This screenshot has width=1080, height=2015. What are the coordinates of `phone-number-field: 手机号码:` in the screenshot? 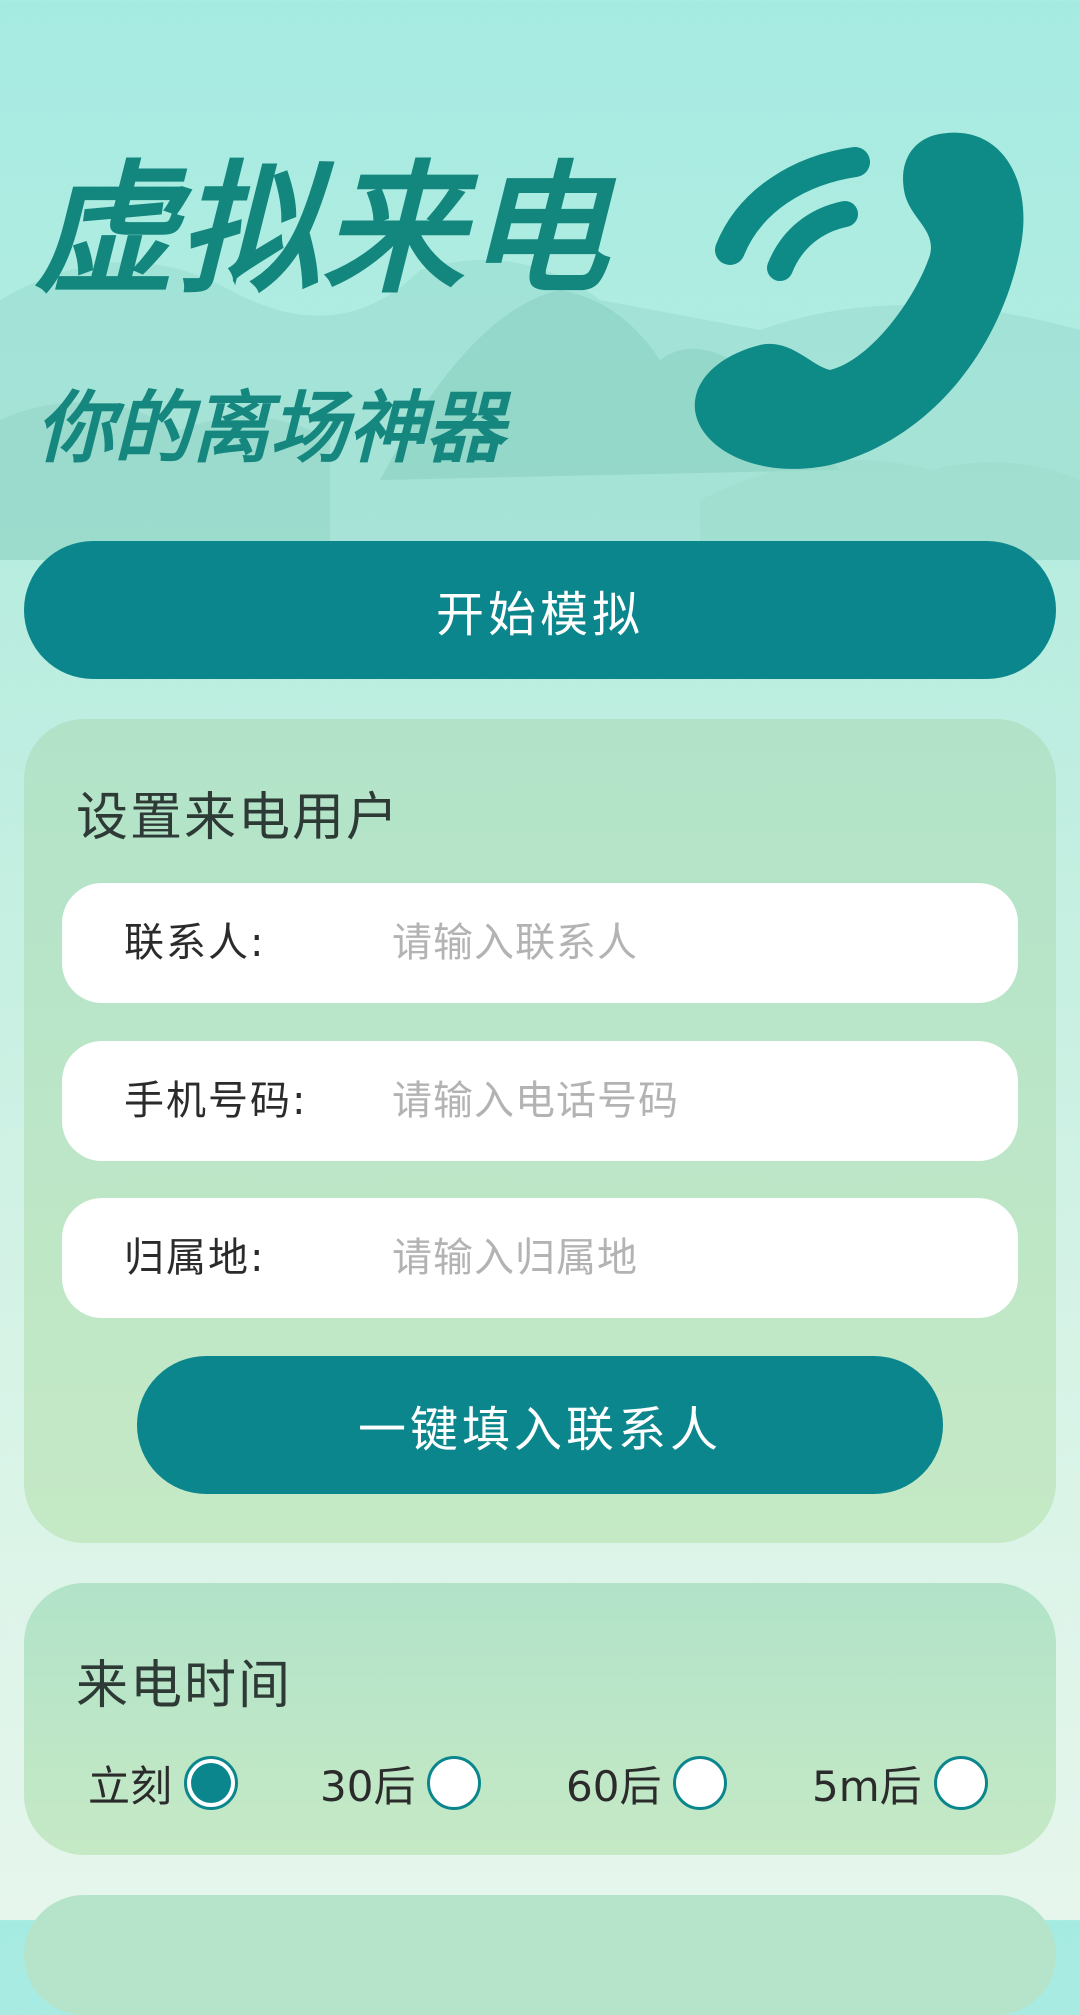 It's located at (540, 1101).